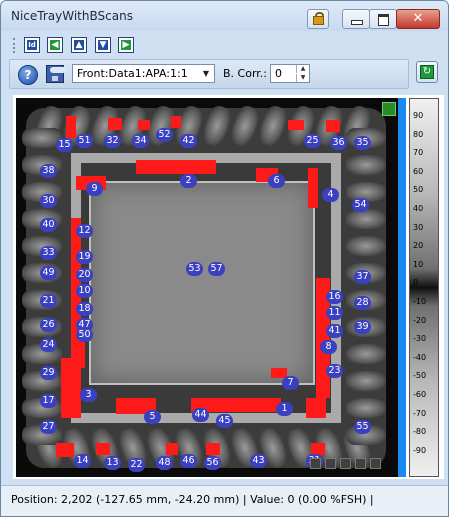  What do you see at coordinates (112, 141) in the screenshot?
I see `channel-label: 32` at bounding box center [112, 141].